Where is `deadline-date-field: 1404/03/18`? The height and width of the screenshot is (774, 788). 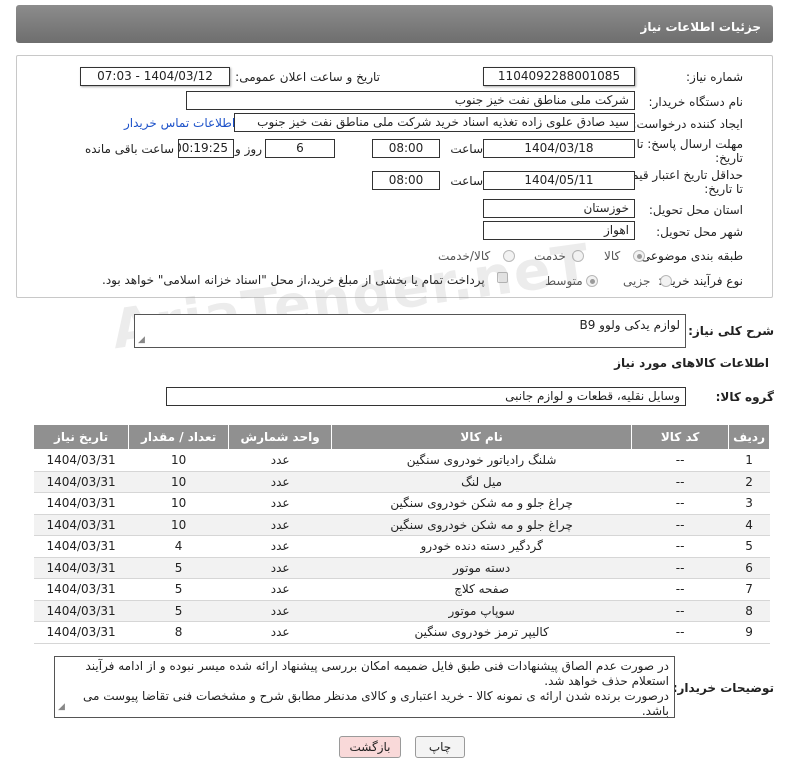
deadline-date-field: 1404/03/18 is located at coordinates (559, 148).